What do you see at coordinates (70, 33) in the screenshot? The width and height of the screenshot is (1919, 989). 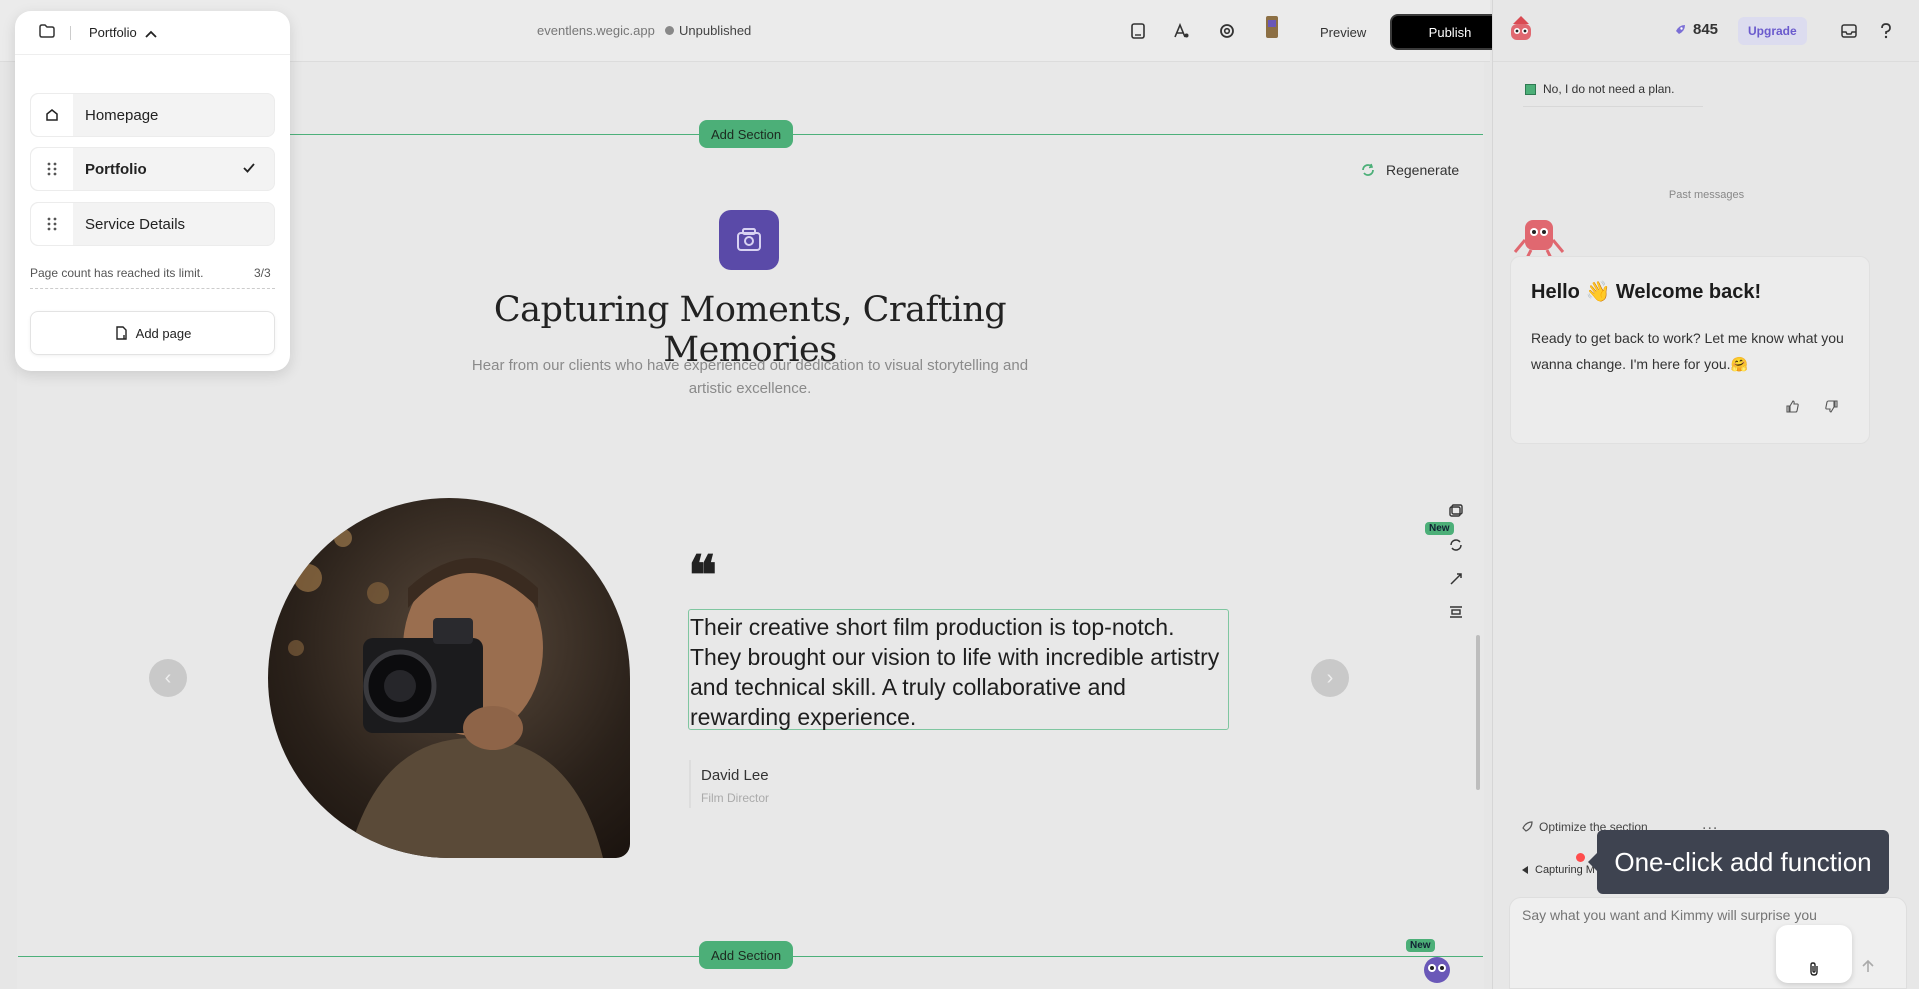 I see `header-divider` at bounding box center [70, 33].